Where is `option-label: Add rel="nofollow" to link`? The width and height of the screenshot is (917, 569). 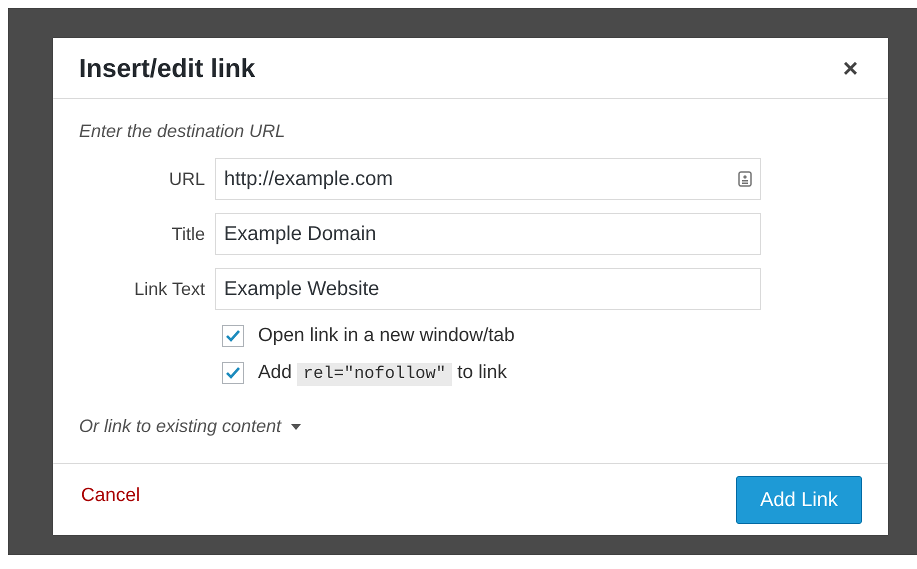
option-label: Add rel="nofollow" to link is located at coordinates (382, 373).